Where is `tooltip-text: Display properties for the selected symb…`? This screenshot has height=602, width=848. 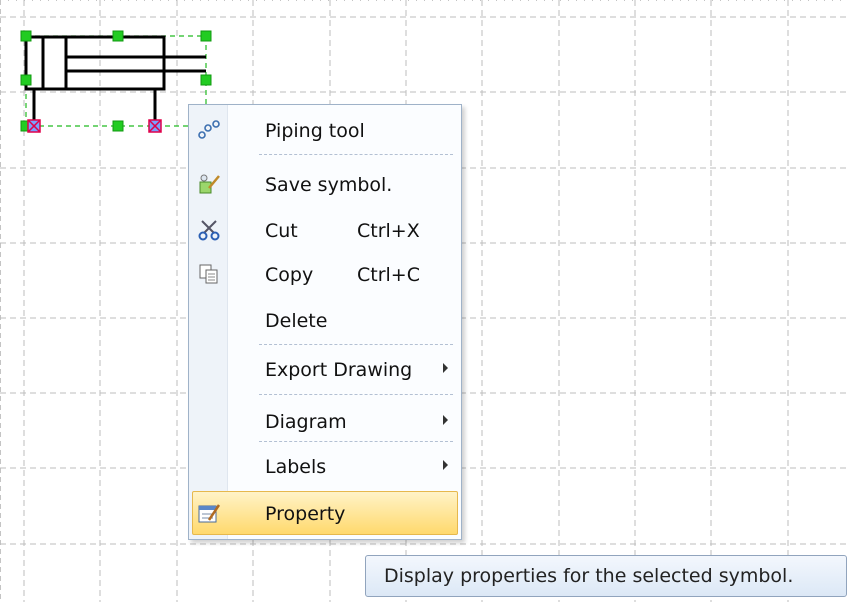
tooltip-text: Display properties for the selected symb… is located at coordinates (589, 576).